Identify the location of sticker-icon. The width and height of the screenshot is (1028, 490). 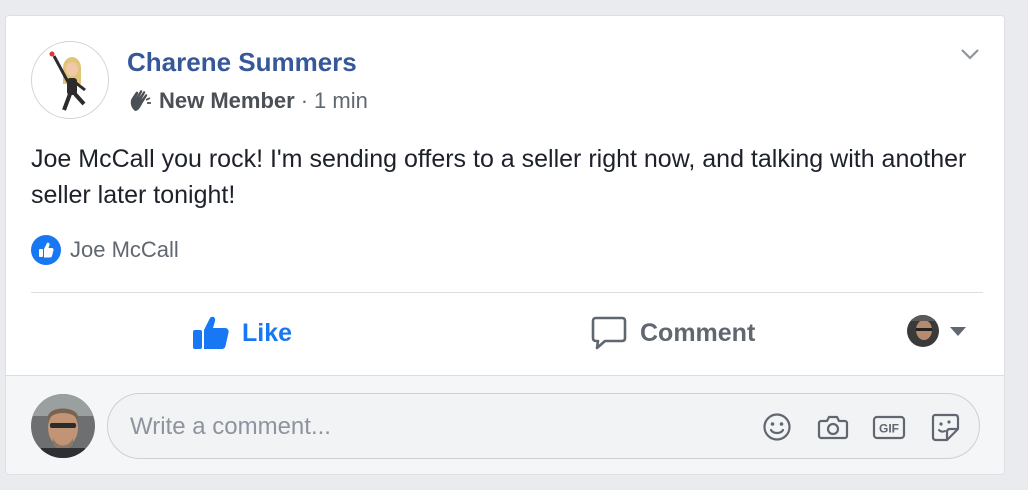
(945, 427).